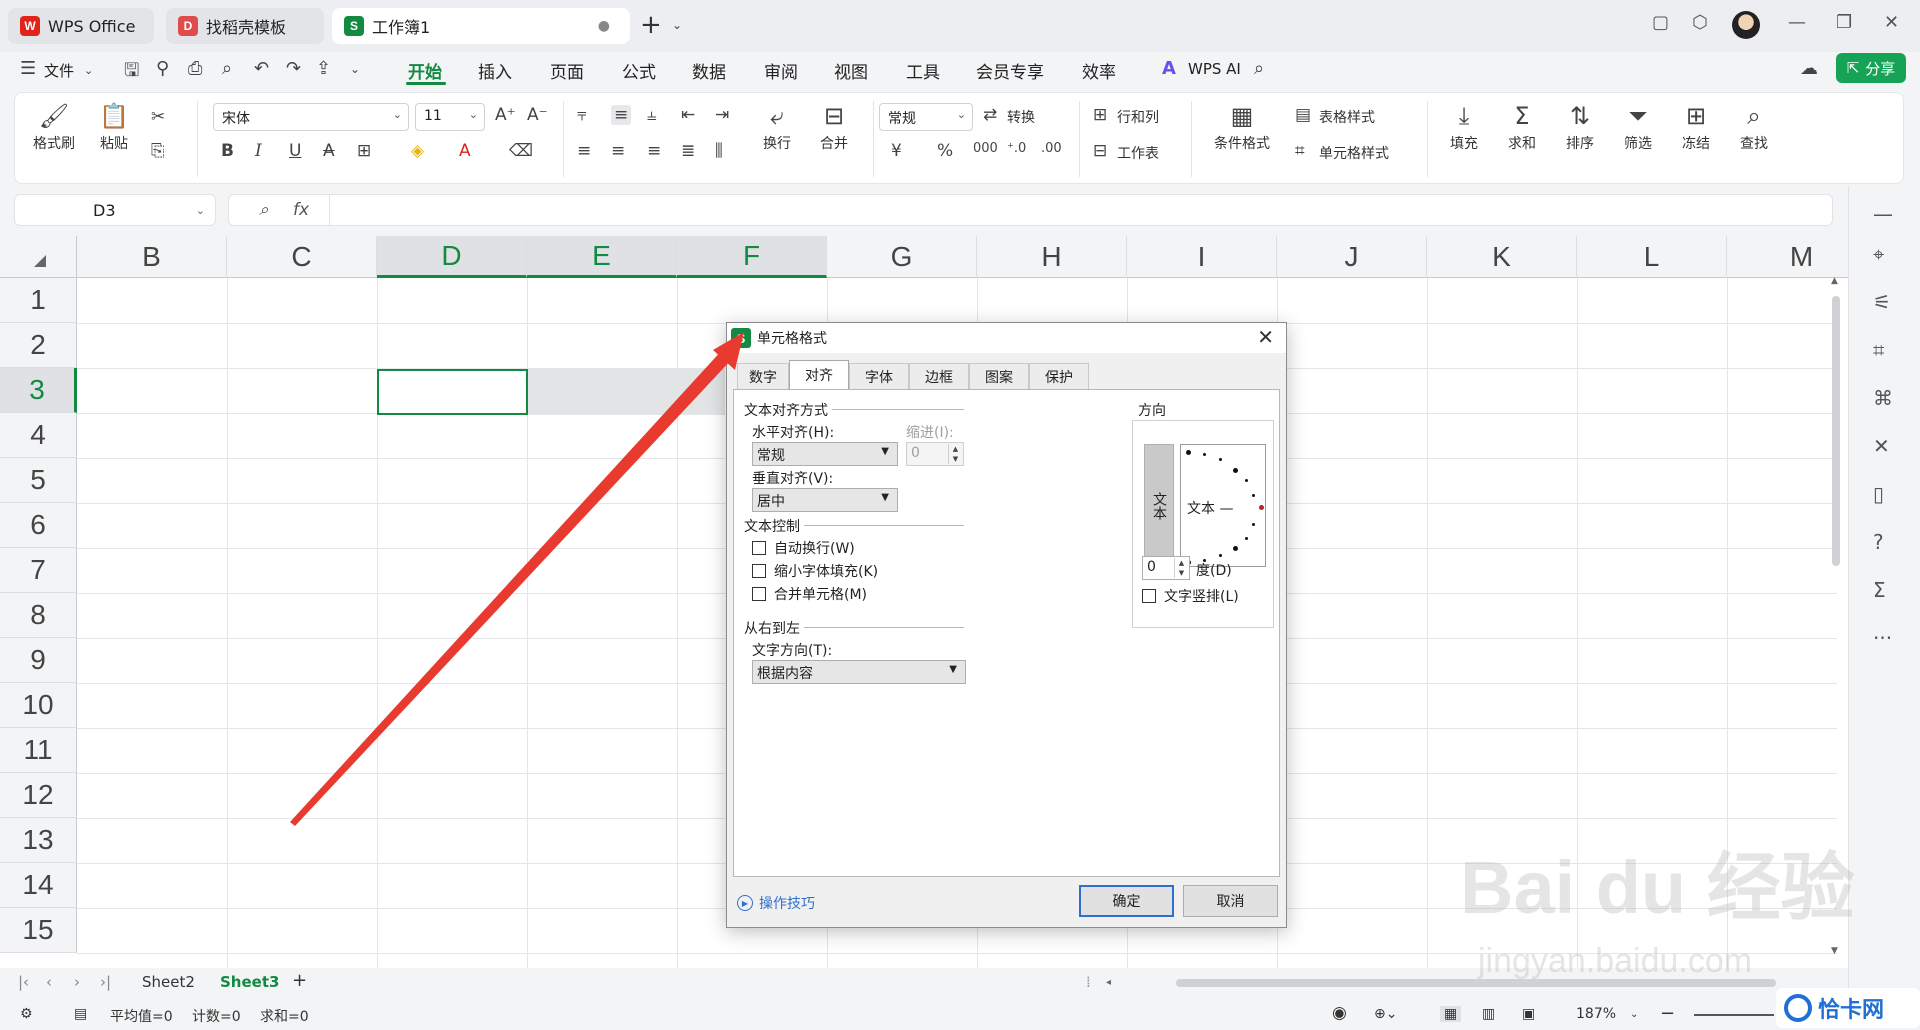 The image size is (1920, 1030). I want to click on column-header-i: I, so click(1202, 257).